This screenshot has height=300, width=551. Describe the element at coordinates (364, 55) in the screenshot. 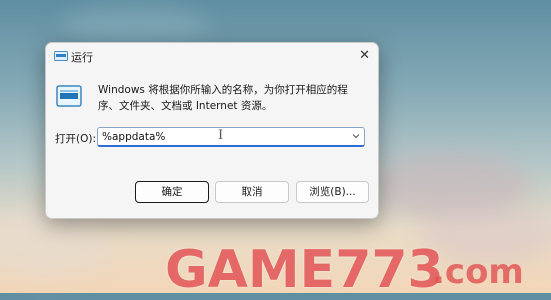

I see `close-icon: ✕` at that location.